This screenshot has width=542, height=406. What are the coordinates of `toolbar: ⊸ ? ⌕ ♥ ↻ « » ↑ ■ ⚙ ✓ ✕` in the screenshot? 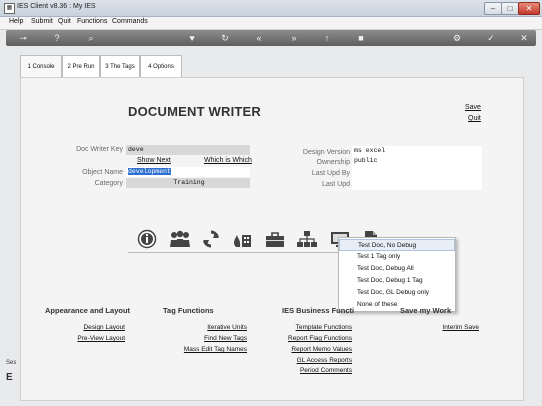 It's located at (271, 38).